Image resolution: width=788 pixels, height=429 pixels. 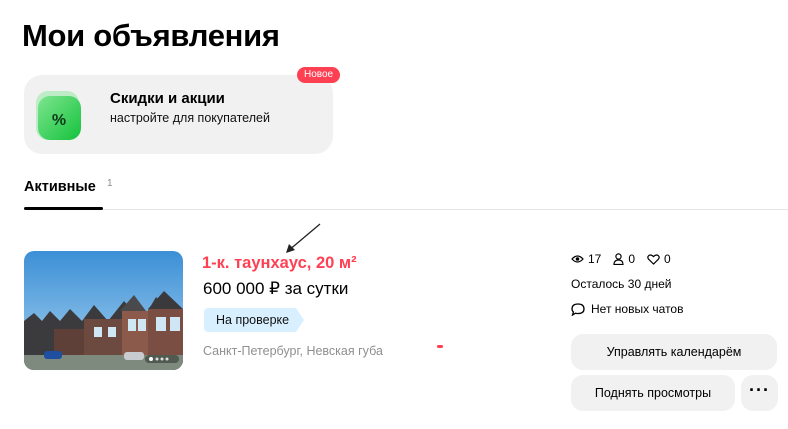 What do you see at coordinates (319, 75) in the screenshot?
I see `new-badge: Новое` at bounding box center [319, 75].